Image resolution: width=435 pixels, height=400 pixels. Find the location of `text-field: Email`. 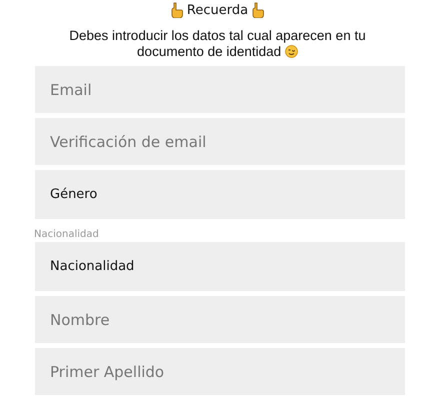

text-field: Email is located at coordinates (220, 89).